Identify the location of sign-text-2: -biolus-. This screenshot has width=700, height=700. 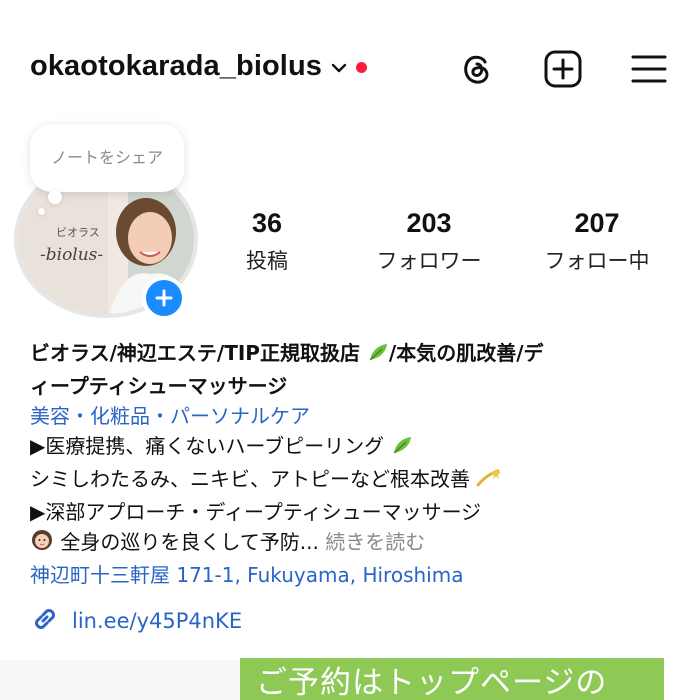
(71, 255).